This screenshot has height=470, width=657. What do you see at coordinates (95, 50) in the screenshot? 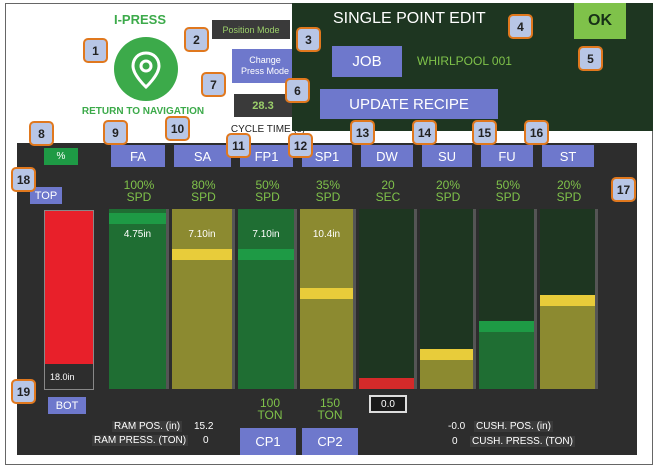
I see `callout-1: 1` at bounding box center [95, 50].